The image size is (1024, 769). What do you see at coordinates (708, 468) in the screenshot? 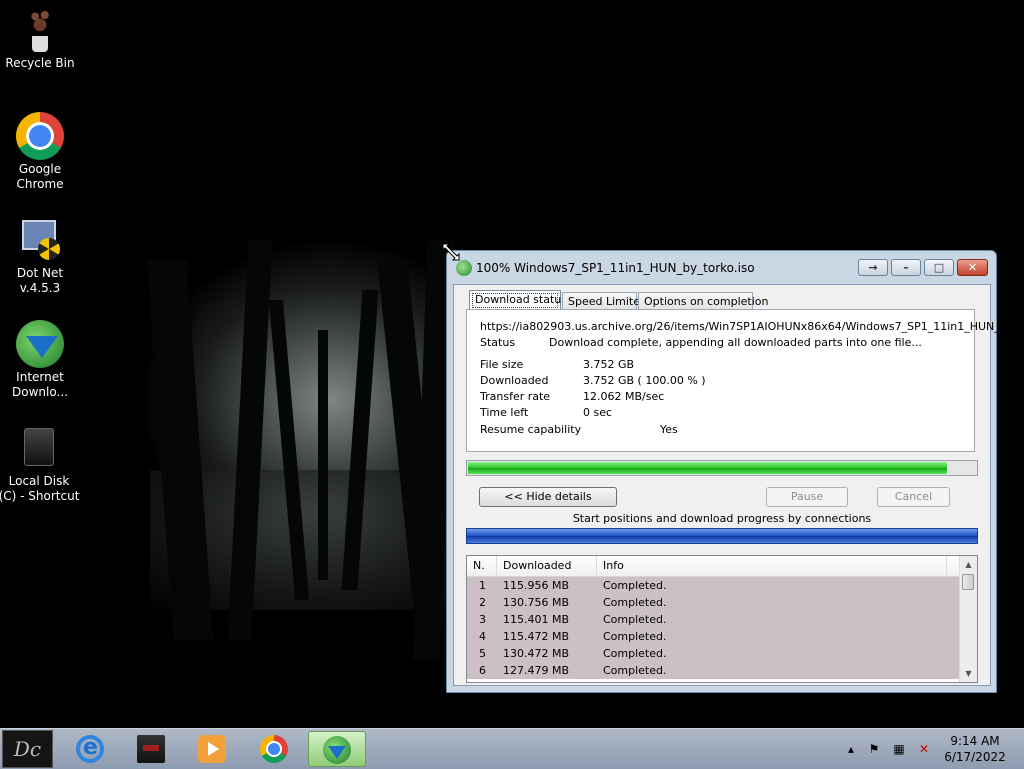
I see `download-progress-fill` at bounding box center [708, 468].